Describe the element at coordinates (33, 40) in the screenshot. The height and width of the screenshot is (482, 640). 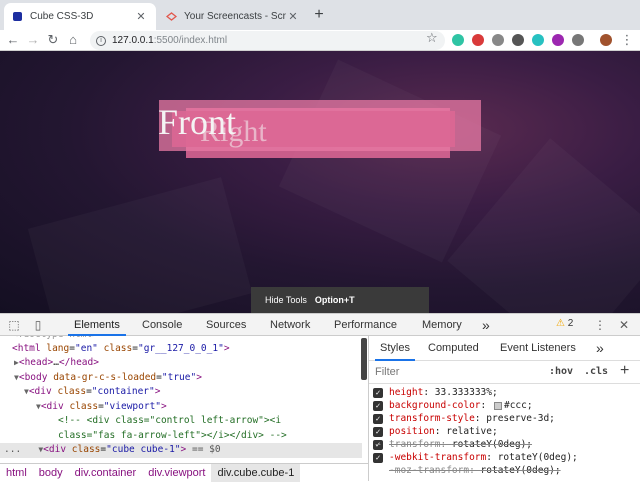
I see `forward-arrow-icon: →` at that location.